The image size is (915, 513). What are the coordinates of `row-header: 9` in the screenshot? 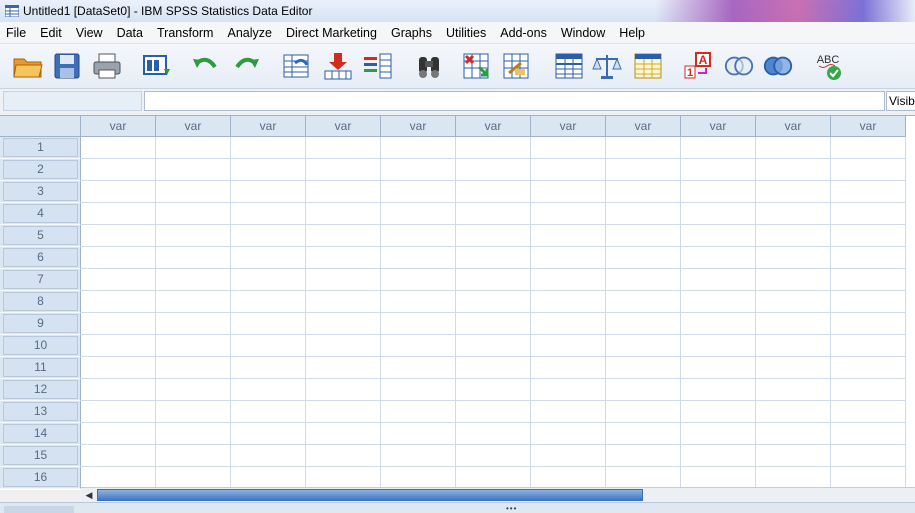 It's located at (40, 324).